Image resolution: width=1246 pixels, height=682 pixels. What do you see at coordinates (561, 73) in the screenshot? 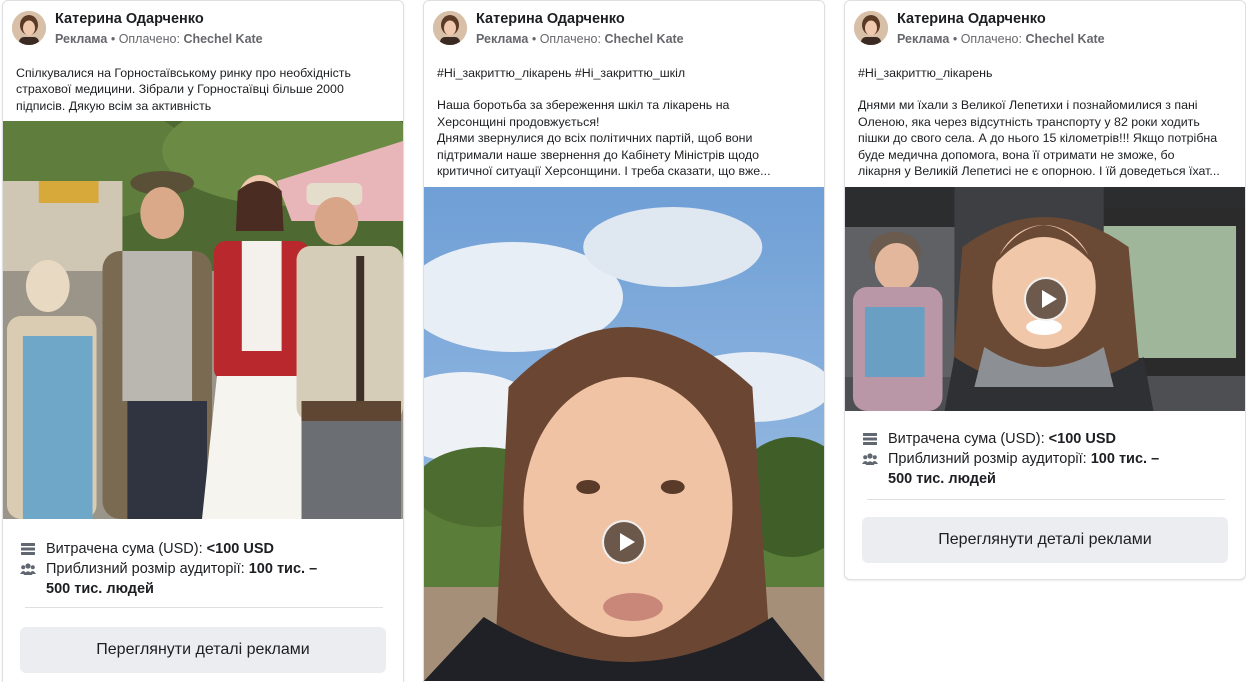
I see `hashtags: #Ні_закриттю_лікарень #Ні_закриттю_шкіл` at bounding box center [561, 73].